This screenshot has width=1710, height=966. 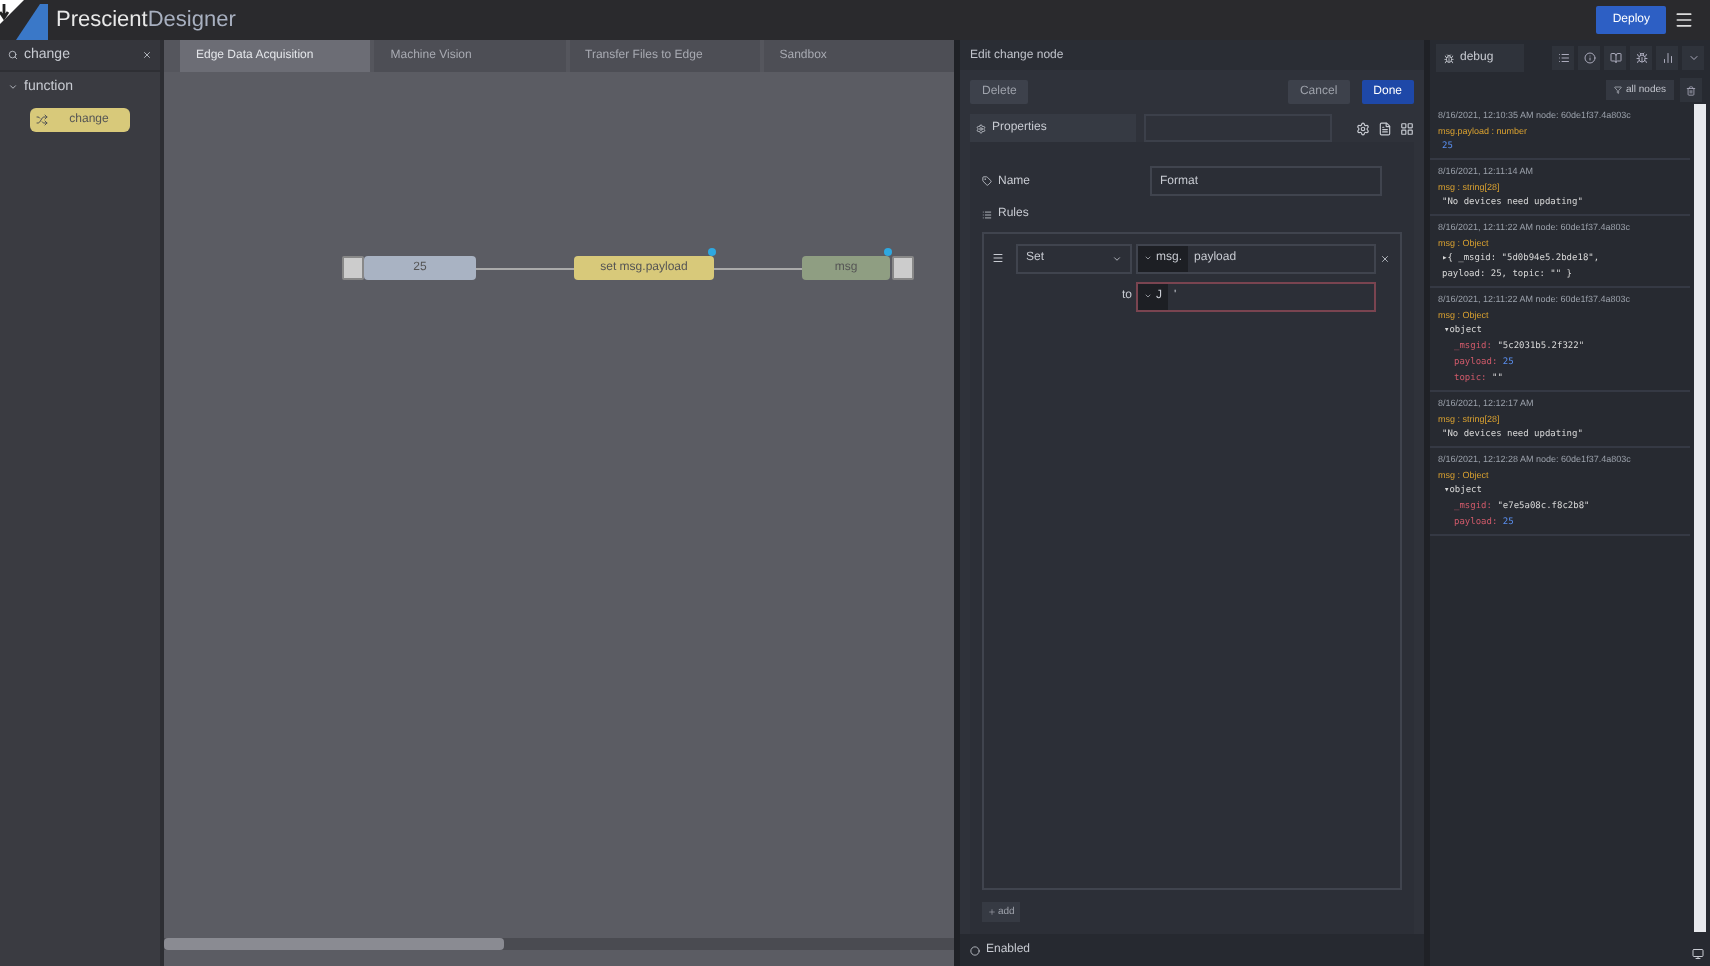 What do you see at coordinates (42, 120) in the screenshot?
I see `shuffle-icon` at bounding box center [42, 120].